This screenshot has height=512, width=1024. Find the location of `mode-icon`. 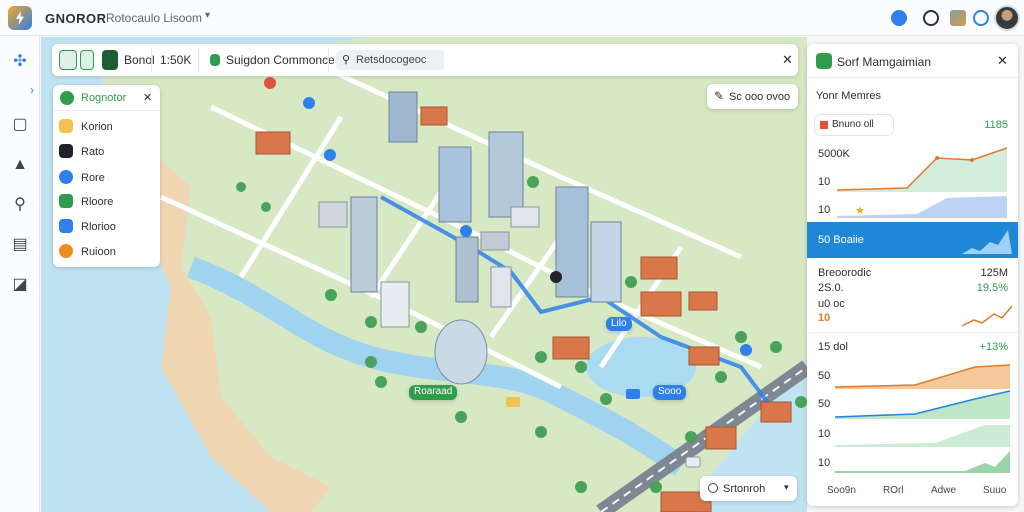

mode-icon is located at coordinates (110, 60).